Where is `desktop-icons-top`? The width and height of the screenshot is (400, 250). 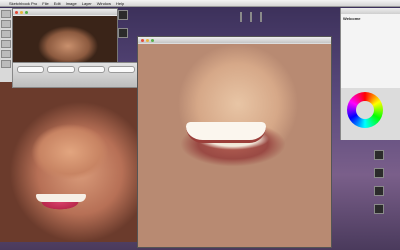 desktop-icons-top is located at coordinates (251, 17).